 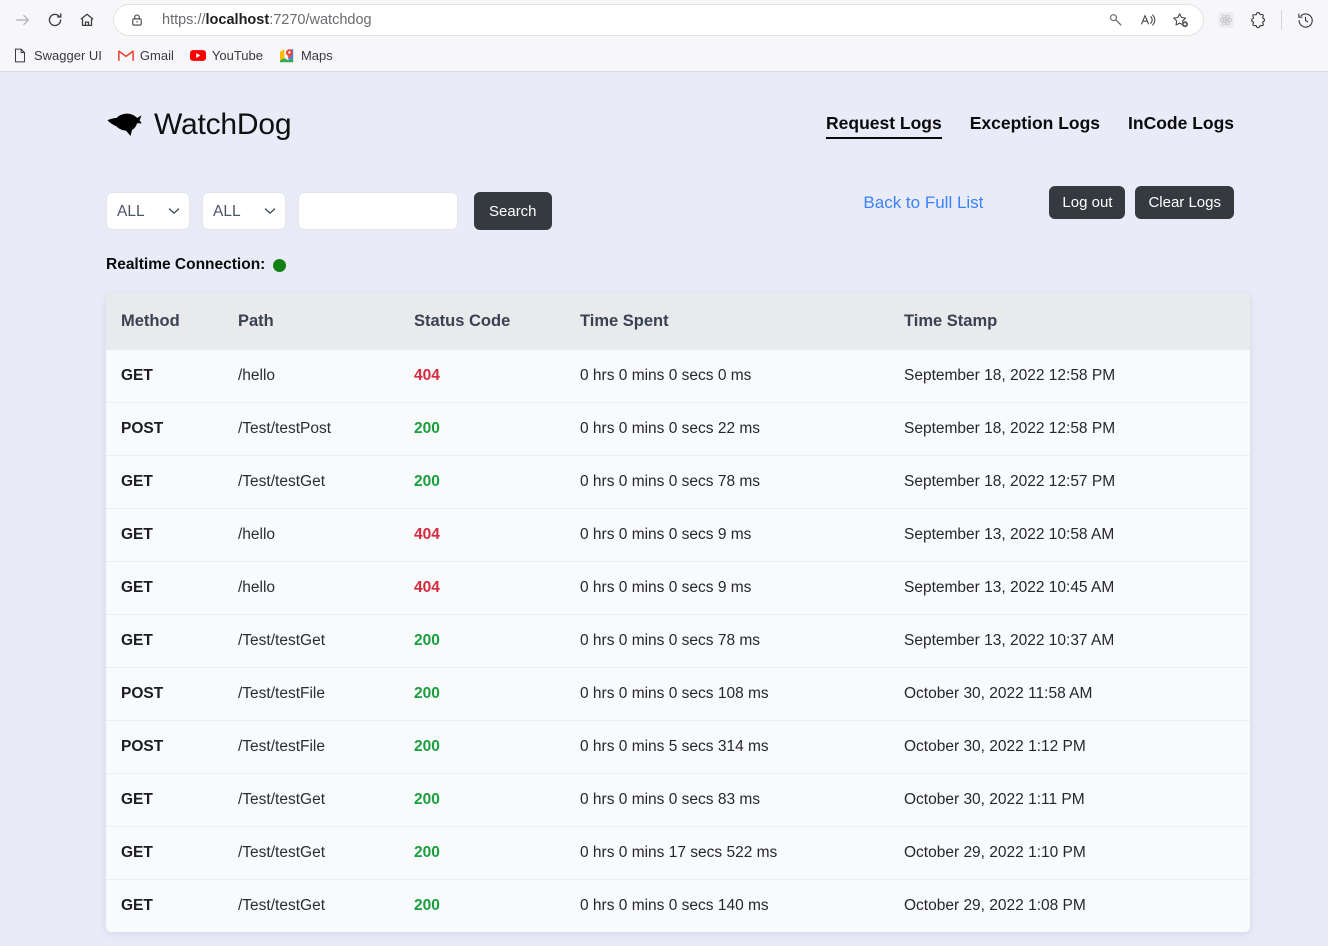 I want to click on bookmark-label: YouTube, so click(x=237, y=55).